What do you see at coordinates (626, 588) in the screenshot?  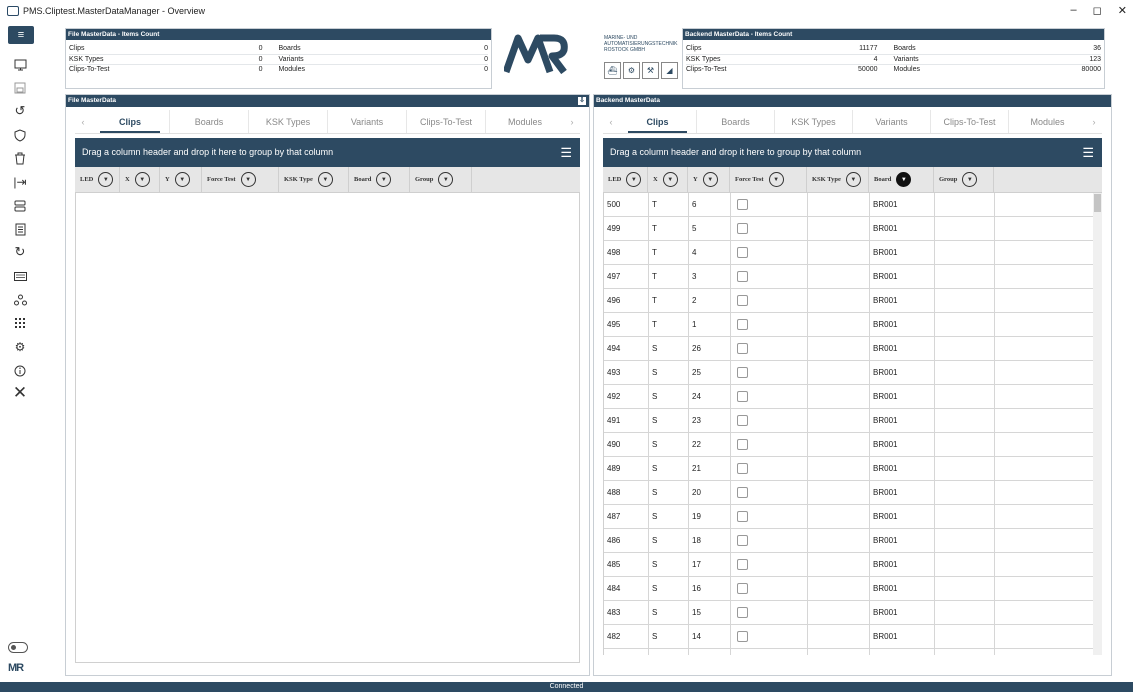 I see `cell-led: 484` at bounding box center [626, 588].